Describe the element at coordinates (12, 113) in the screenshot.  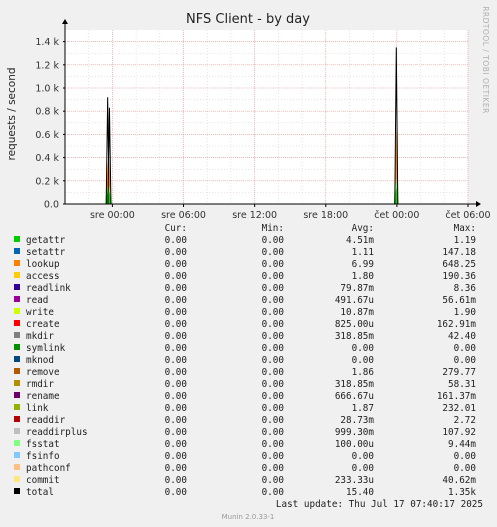
I see `y-axis-label: requests / second` at that location.